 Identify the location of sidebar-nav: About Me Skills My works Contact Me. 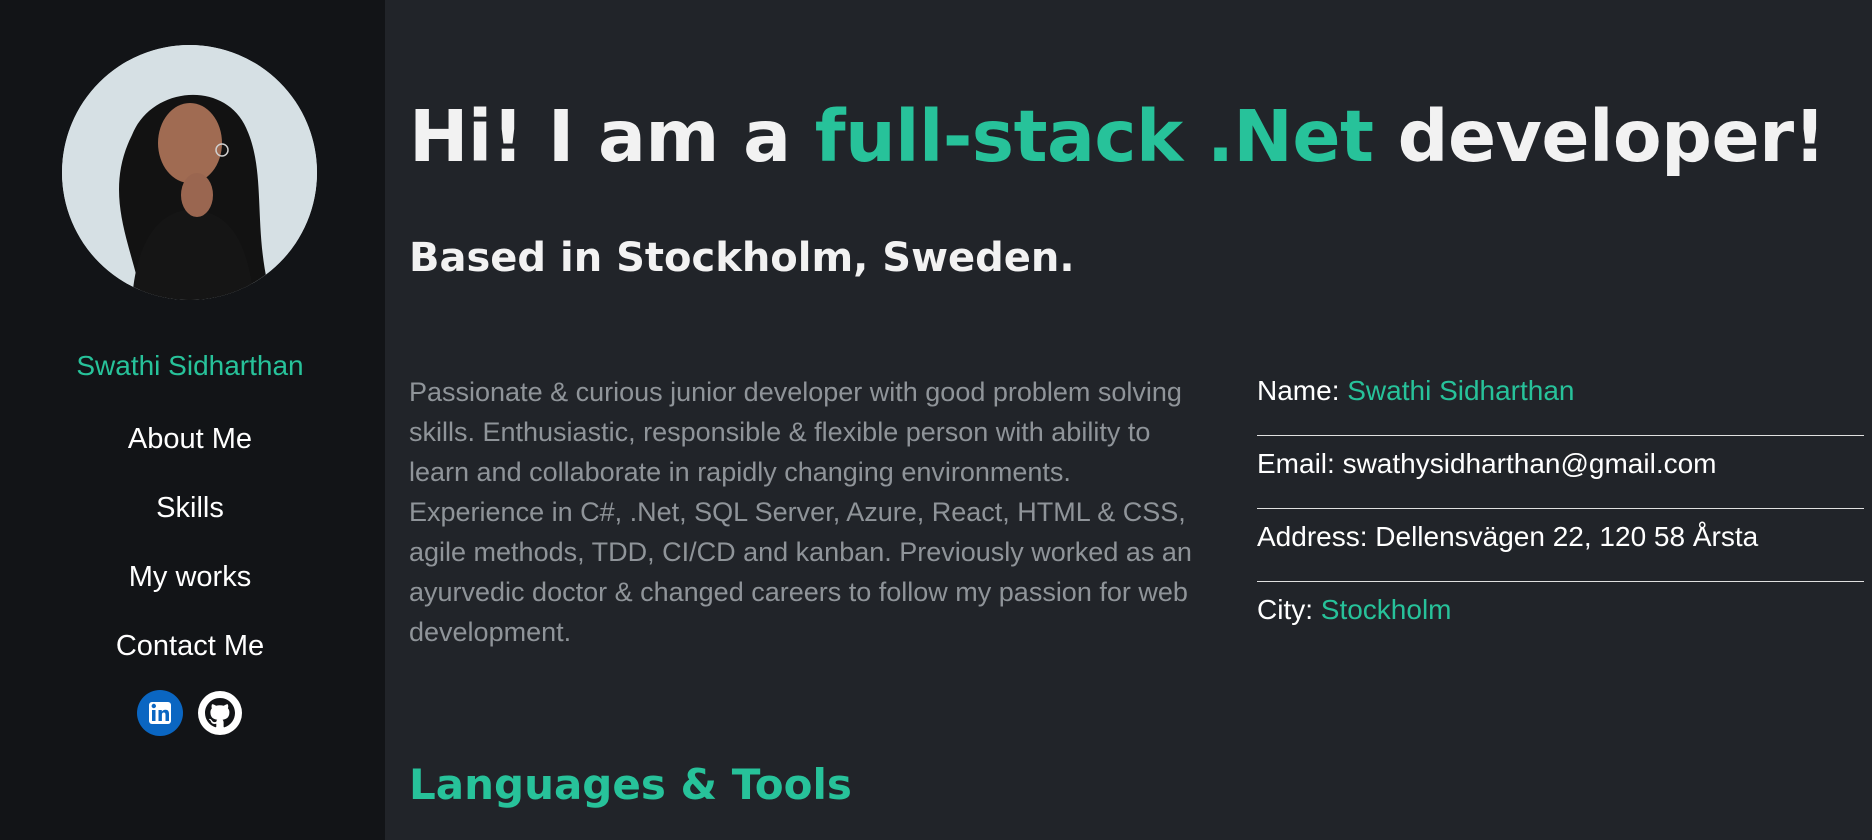
(190, 553).